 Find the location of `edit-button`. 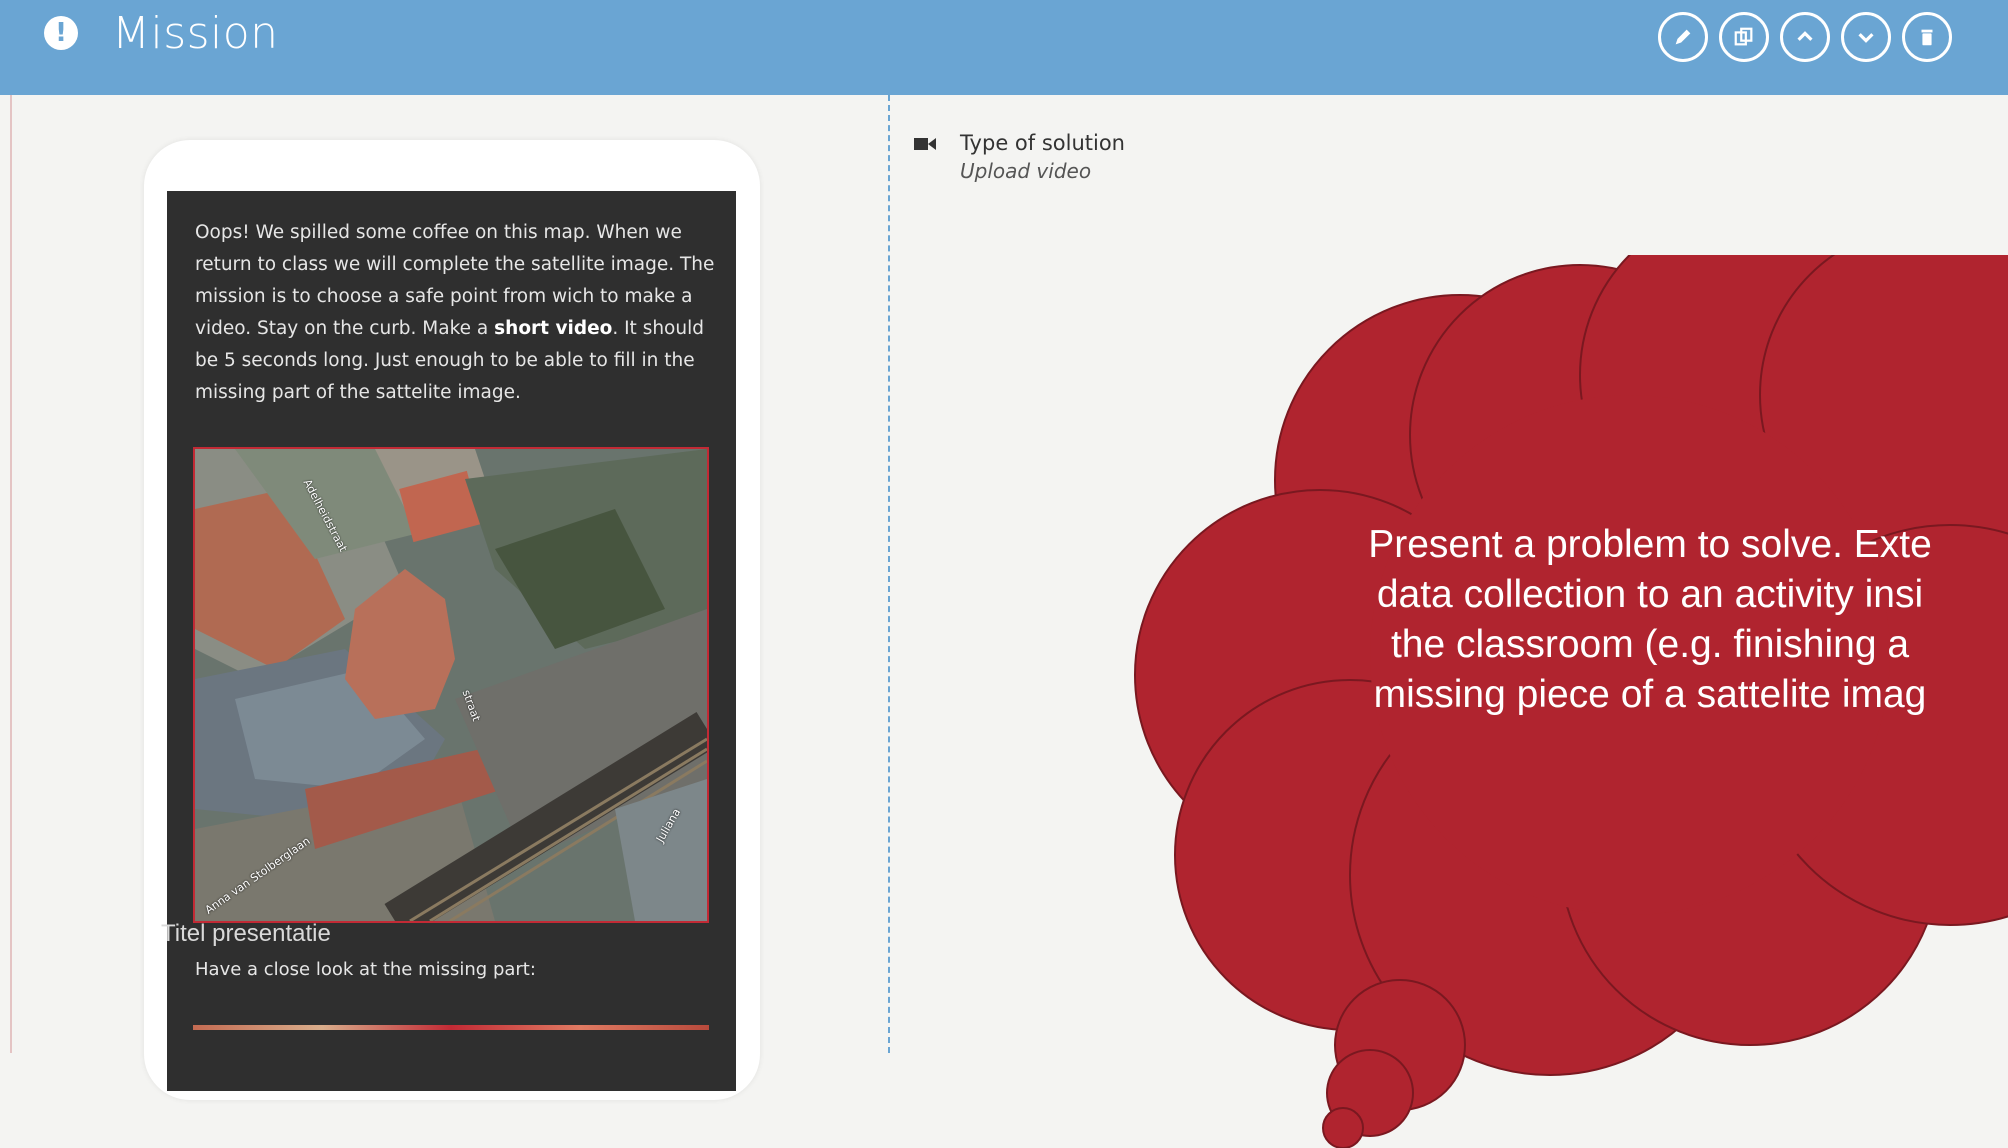

edit-button is located at coordinates (1683, 37).